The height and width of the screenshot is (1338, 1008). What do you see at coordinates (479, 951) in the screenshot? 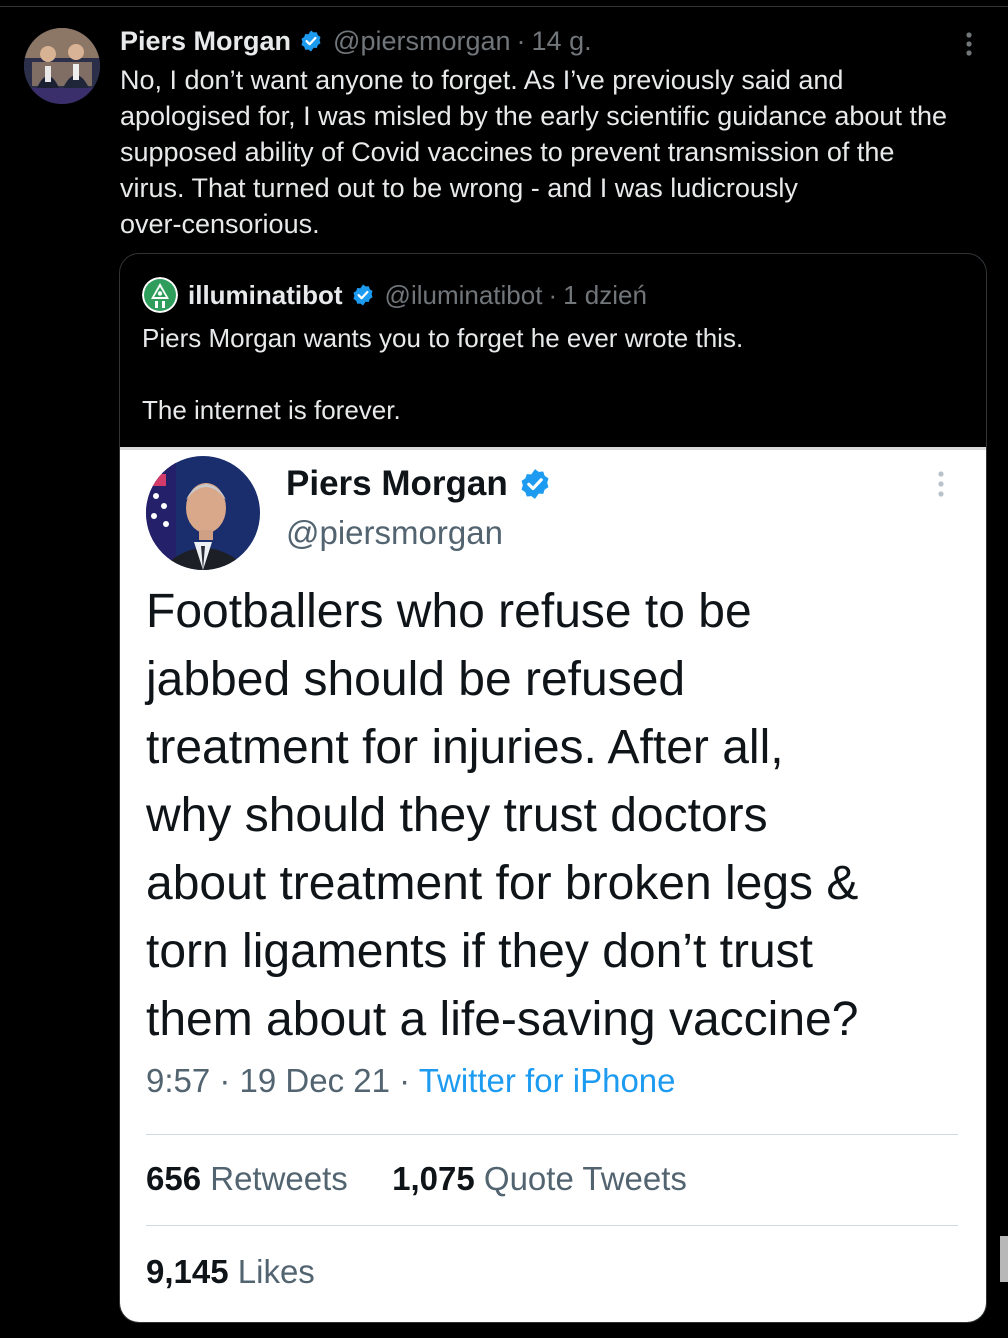
I see `screenshot-text-line: torn ligaments if they don’t trust` at bounding box center [479, 951].